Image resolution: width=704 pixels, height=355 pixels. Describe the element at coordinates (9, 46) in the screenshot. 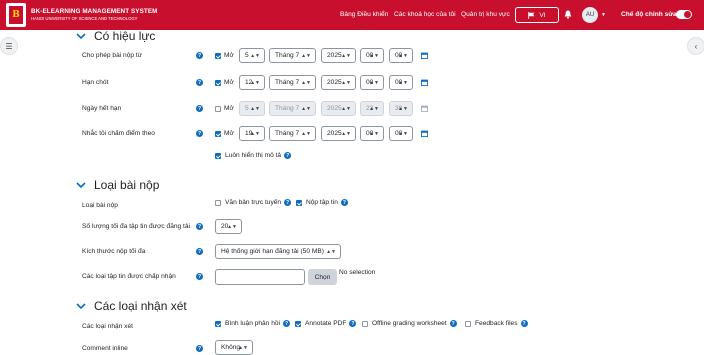

I see `course-index-toggle-list-icon: ☰` at that location.